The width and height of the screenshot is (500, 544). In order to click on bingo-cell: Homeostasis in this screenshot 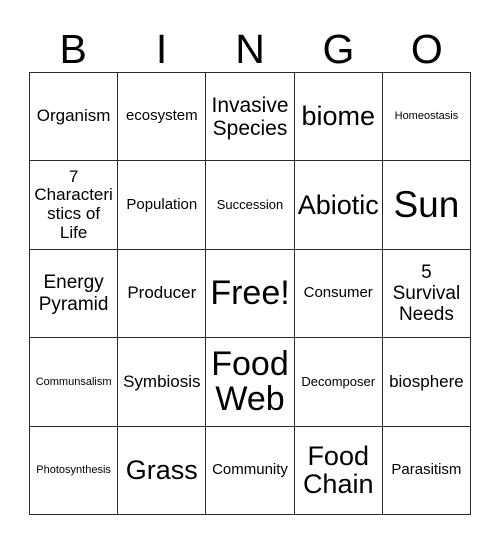, I will do `click(427, 117)`.